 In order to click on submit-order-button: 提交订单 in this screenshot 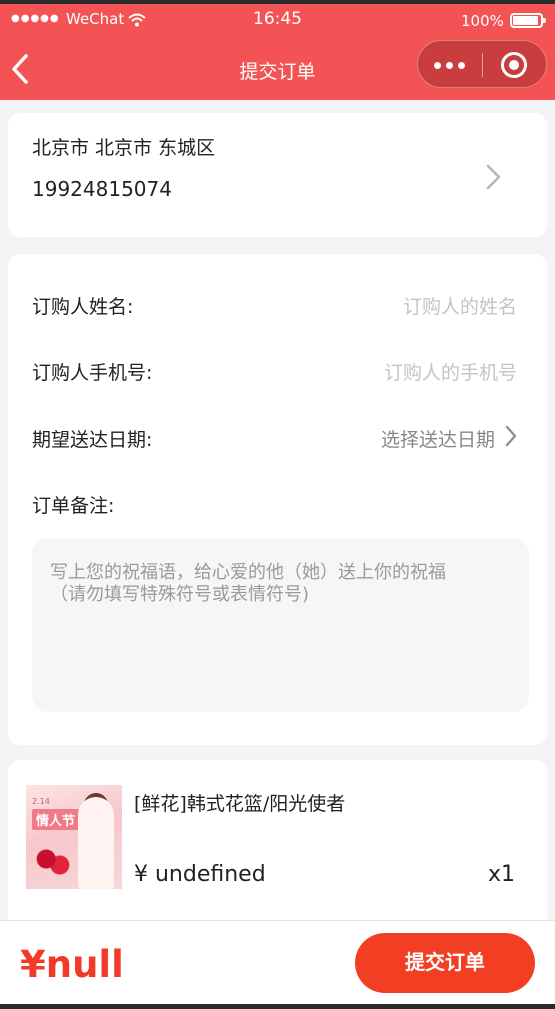, I will do `click(445, 963)`.